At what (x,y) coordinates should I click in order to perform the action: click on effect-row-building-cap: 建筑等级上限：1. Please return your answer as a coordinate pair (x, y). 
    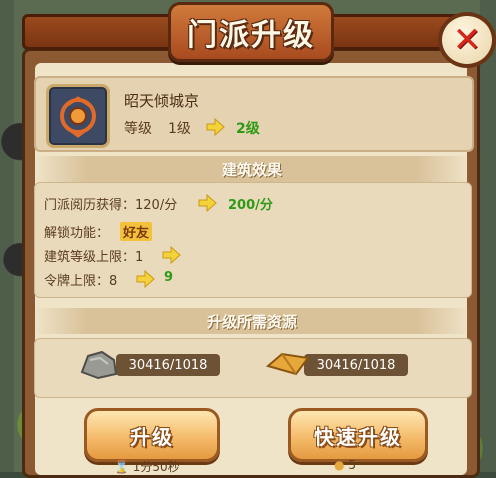
    Looking at the image, I should click on (93, 255).